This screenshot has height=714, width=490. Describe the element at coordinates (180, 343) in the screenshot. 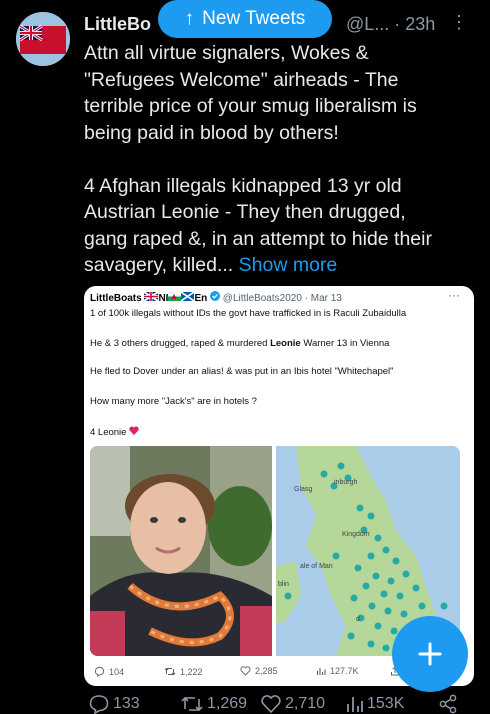

I see `quoted-line-2-a: He & 3 others drugged, raped & murdered` at that location.